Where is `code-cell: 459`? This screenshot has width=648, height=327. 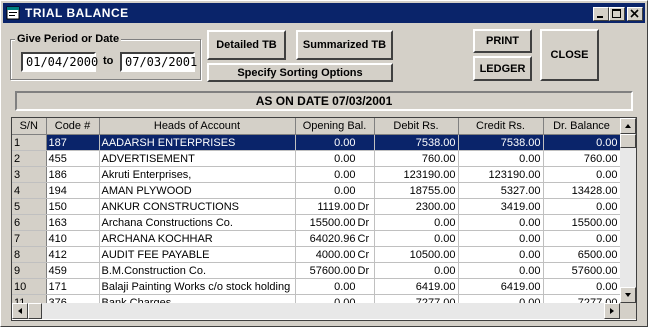 code-cell: 459 is located at coordinates (73, 270).